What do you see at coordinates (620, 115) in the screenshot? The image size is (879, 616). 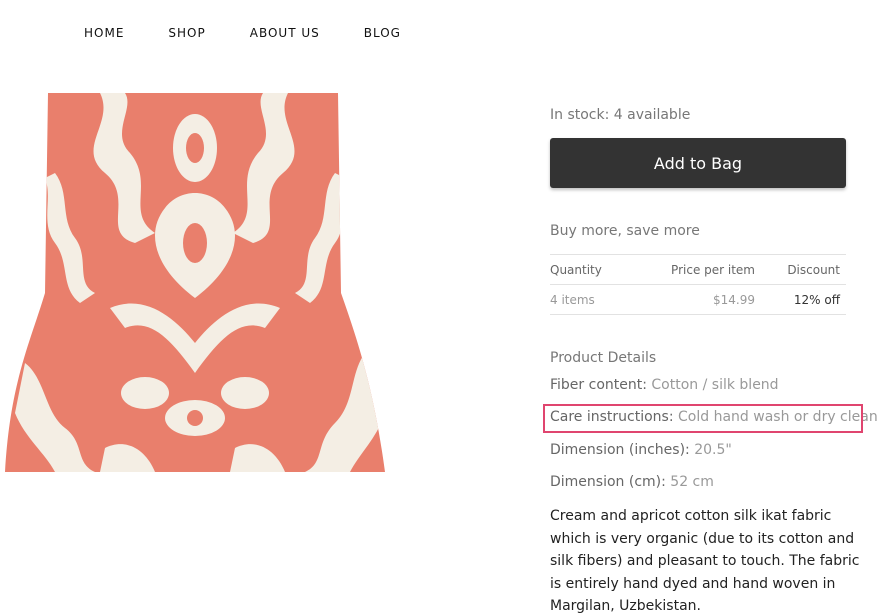 I see `stock-status: In stock: 4 available` at bounding box center [620, 115].